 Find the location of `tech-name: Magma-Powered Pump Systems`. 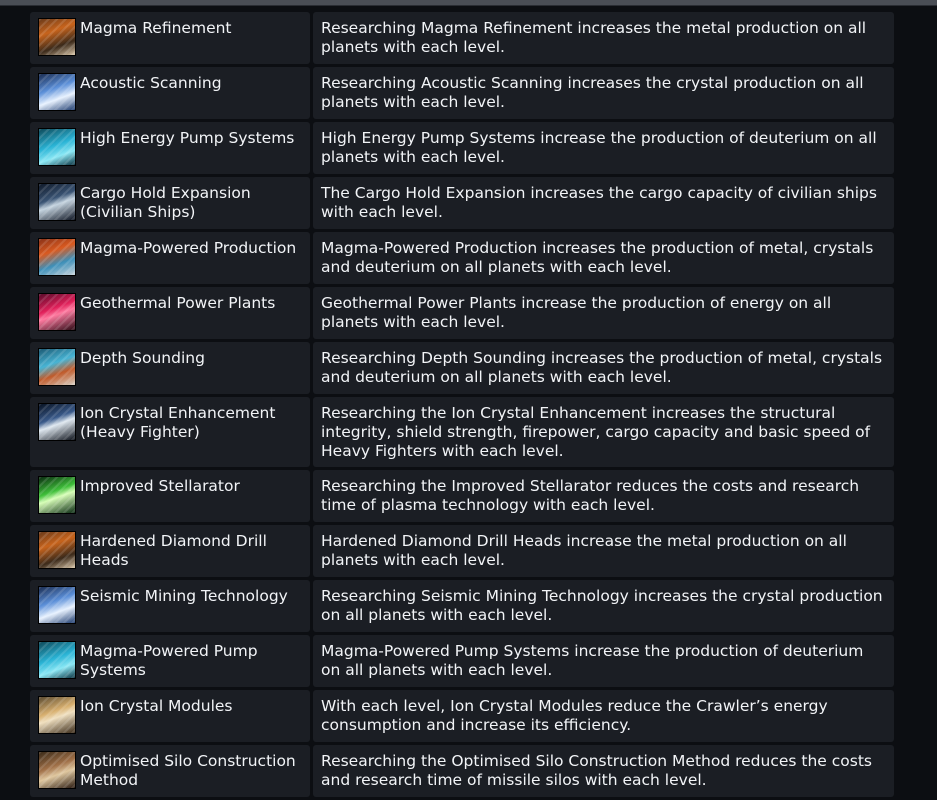

tech-name: Magma-Powered Pump Systems is located at coordinates (192, 660).